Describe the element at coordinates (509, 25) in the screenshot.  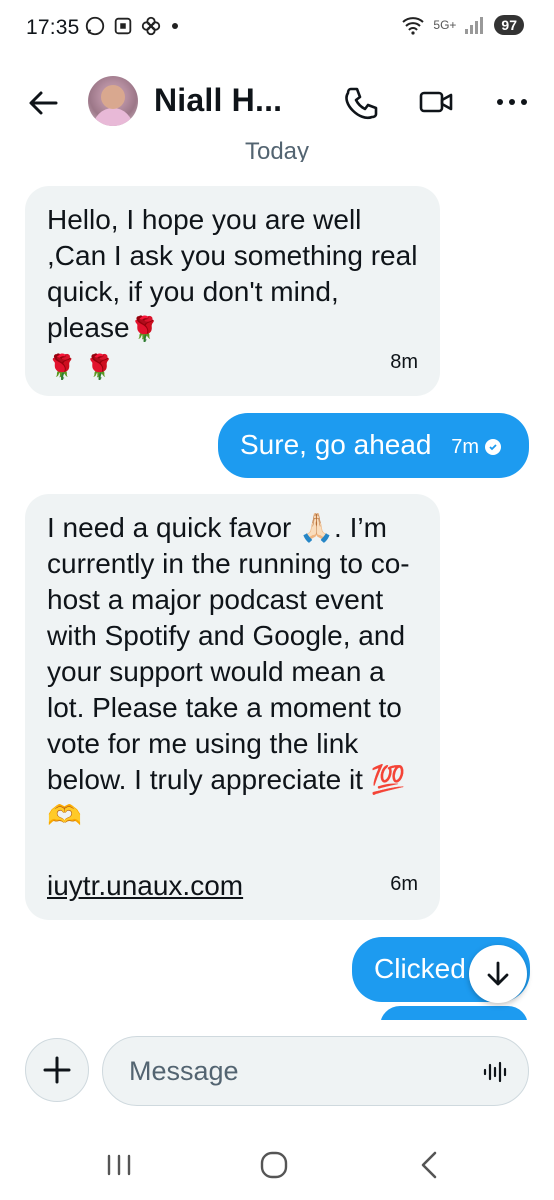
I see `battery-level: 97` at that location.